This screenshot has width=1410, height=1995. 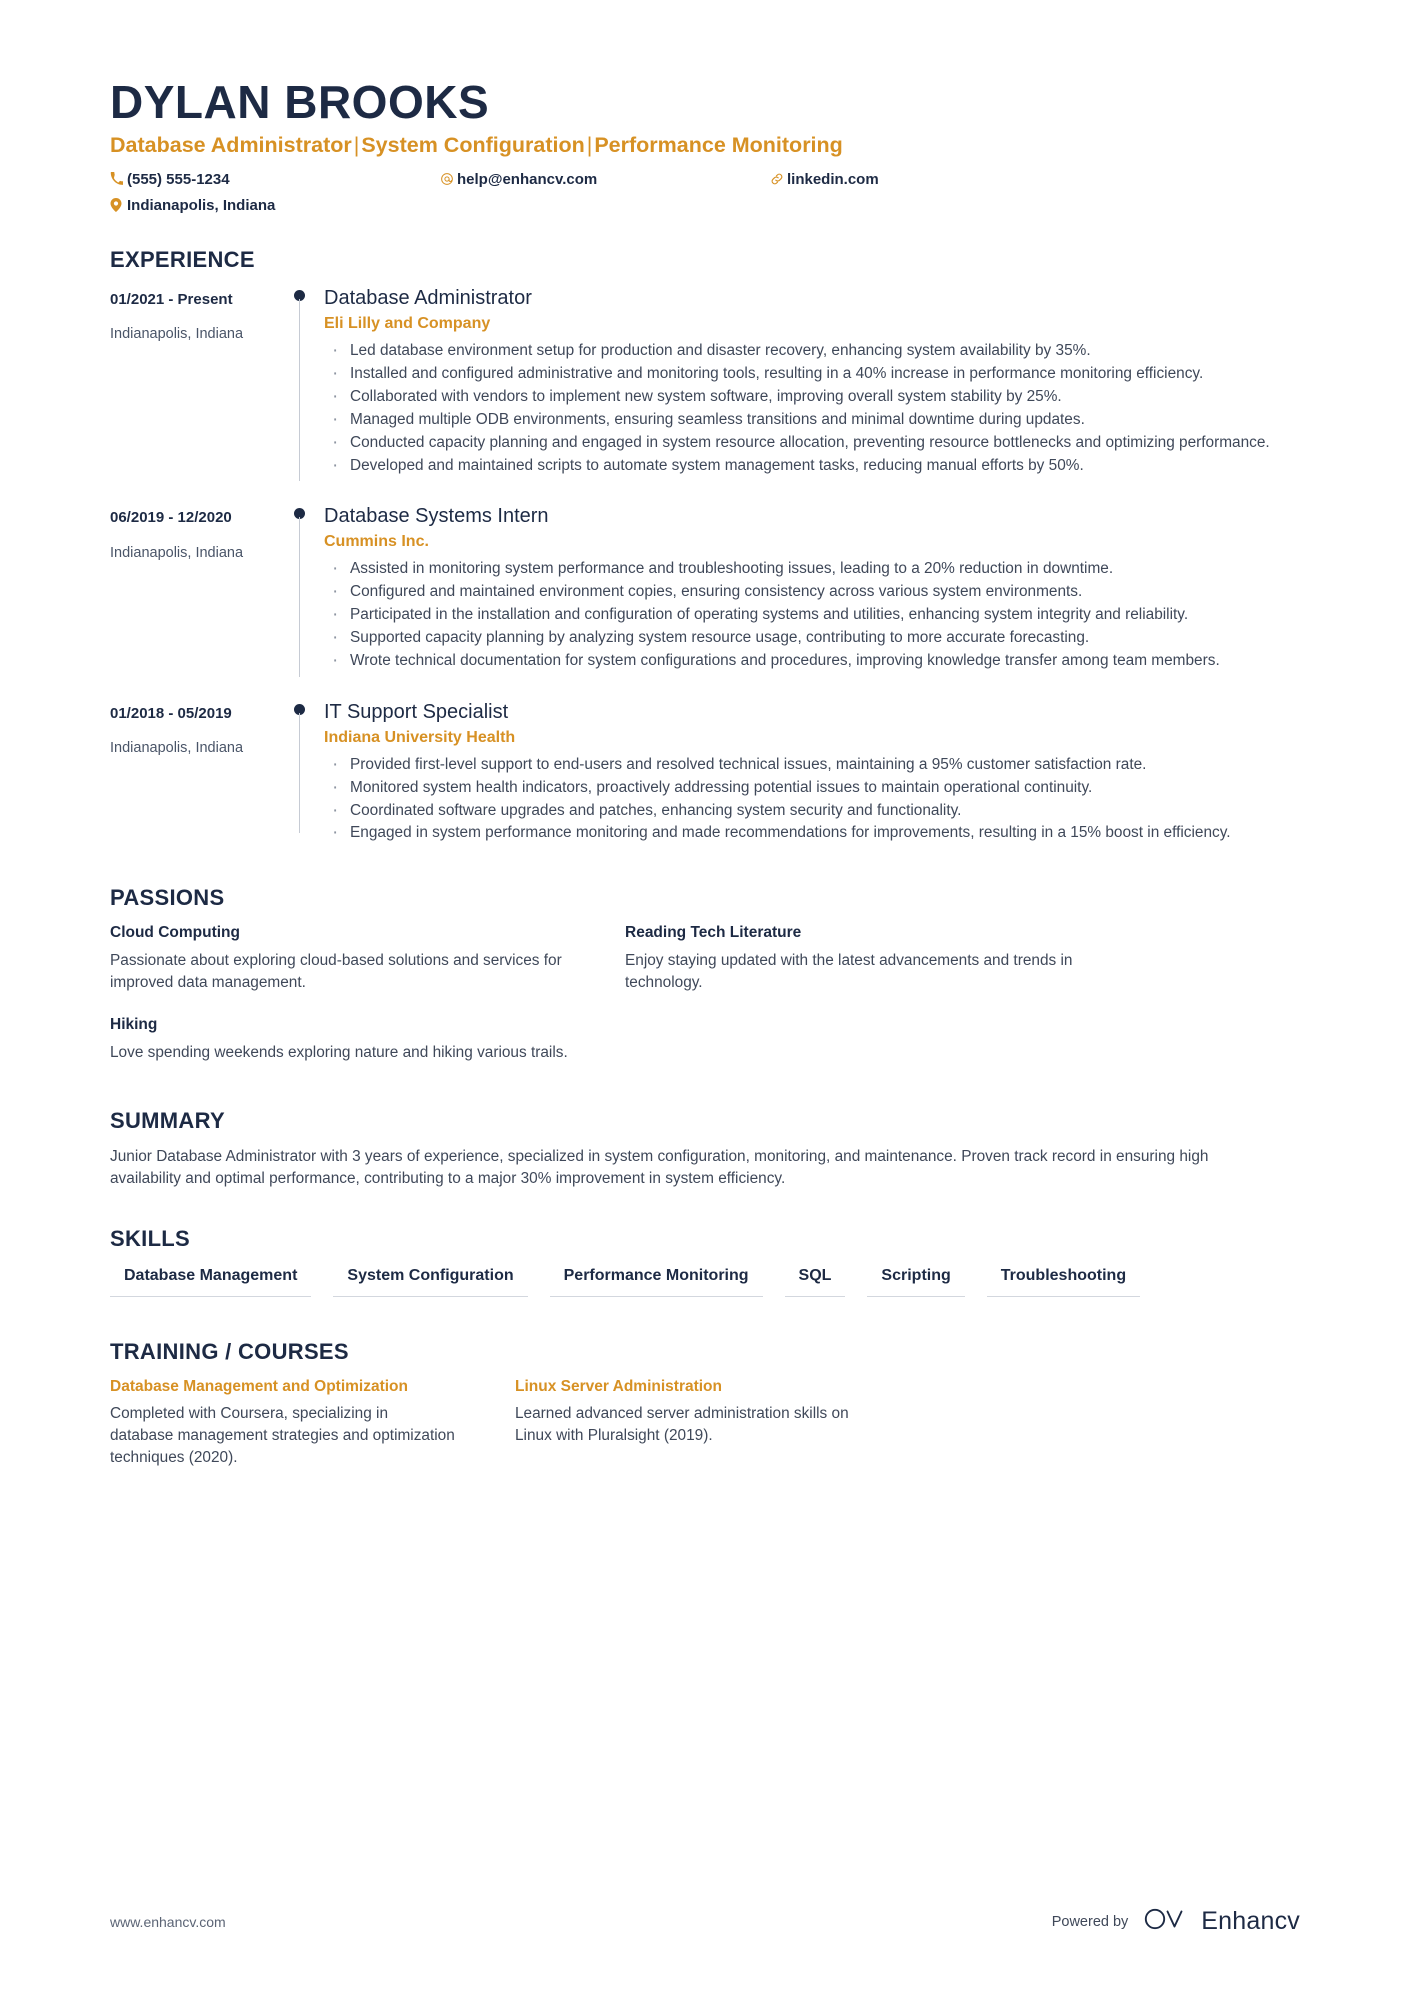 What do you see at coordinates (182, 260) in the screenshot?
I see `section-title-experience: EXPERIENCE` at bounding box center [182, 260].